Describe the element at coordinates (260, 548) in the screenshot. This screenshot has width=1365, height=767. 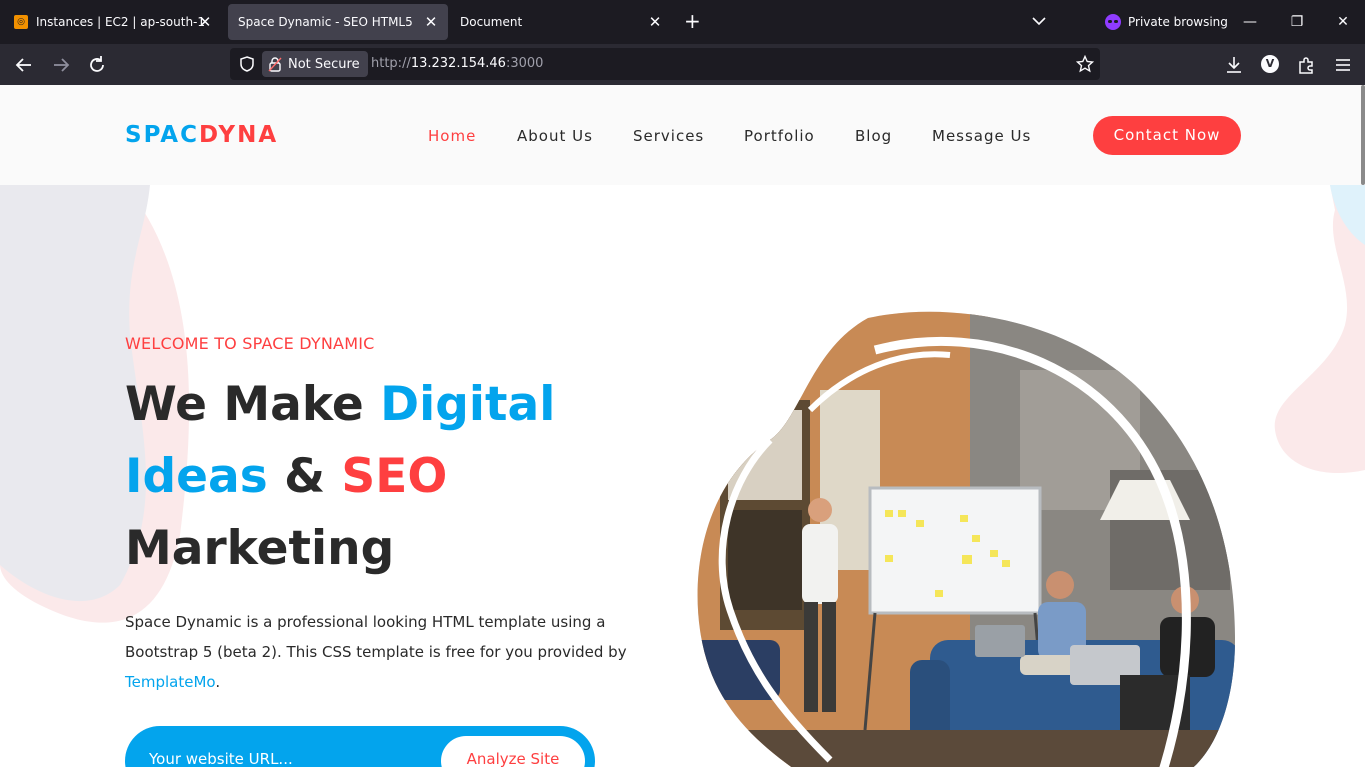
I see `headline-line-3: Marketing` at that location.